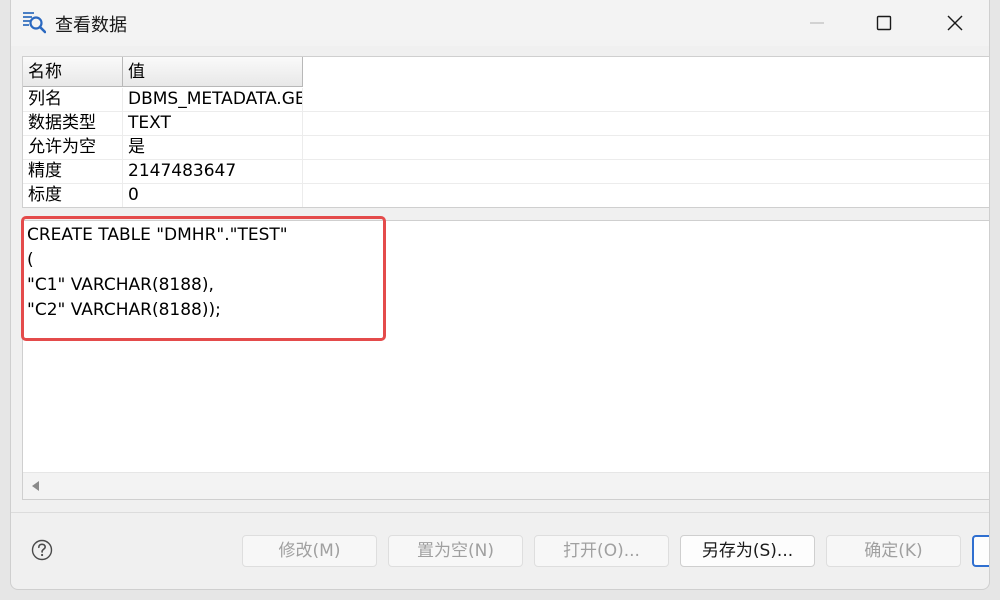  I want to click on modify-button: 修改(M), so click(309, 551).